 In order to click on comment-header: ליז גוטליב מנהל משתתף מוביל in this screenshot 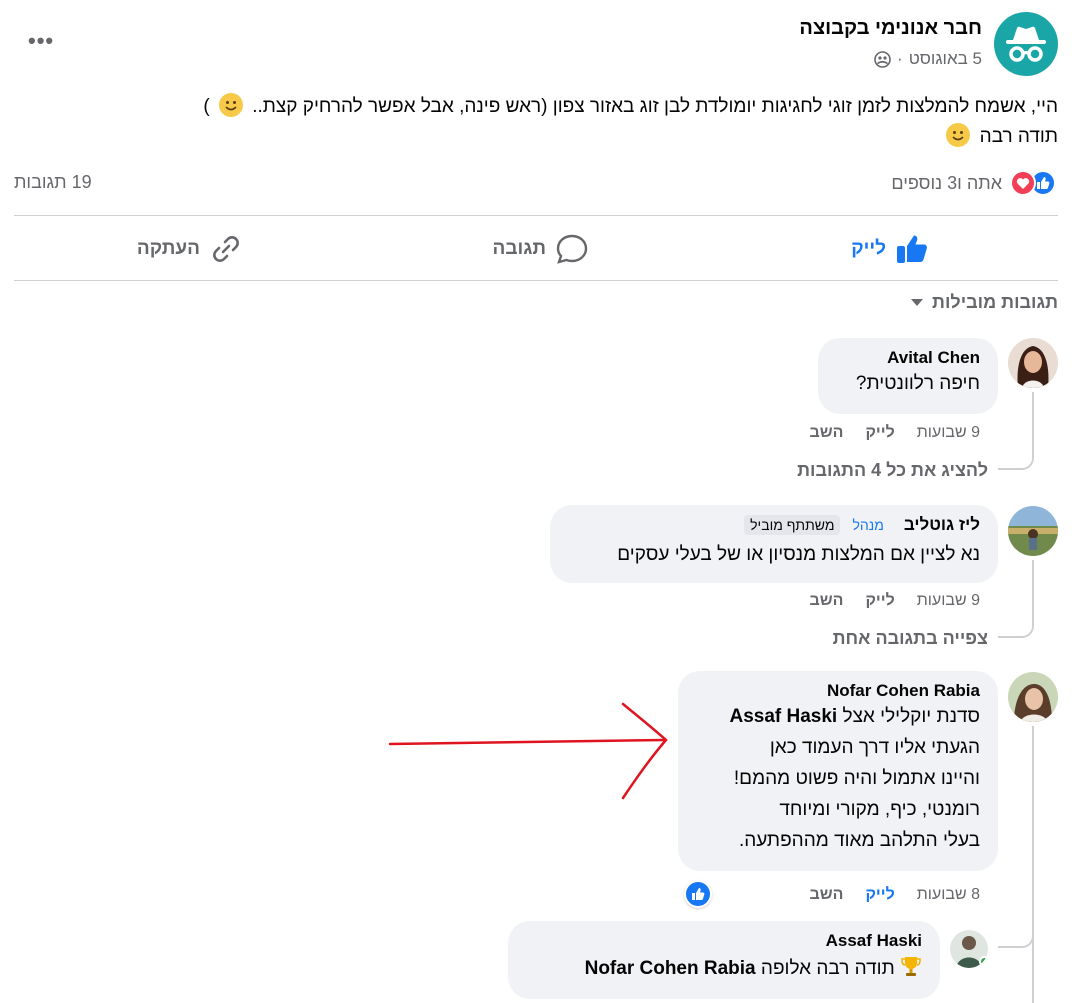, I will do `click(774, 525)`.